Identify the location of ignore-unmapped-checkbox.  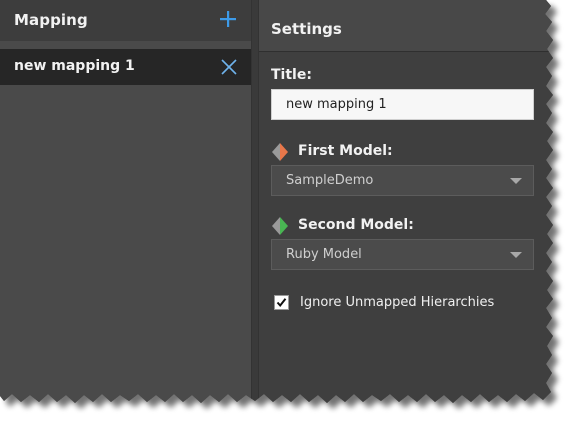
(281, 302).